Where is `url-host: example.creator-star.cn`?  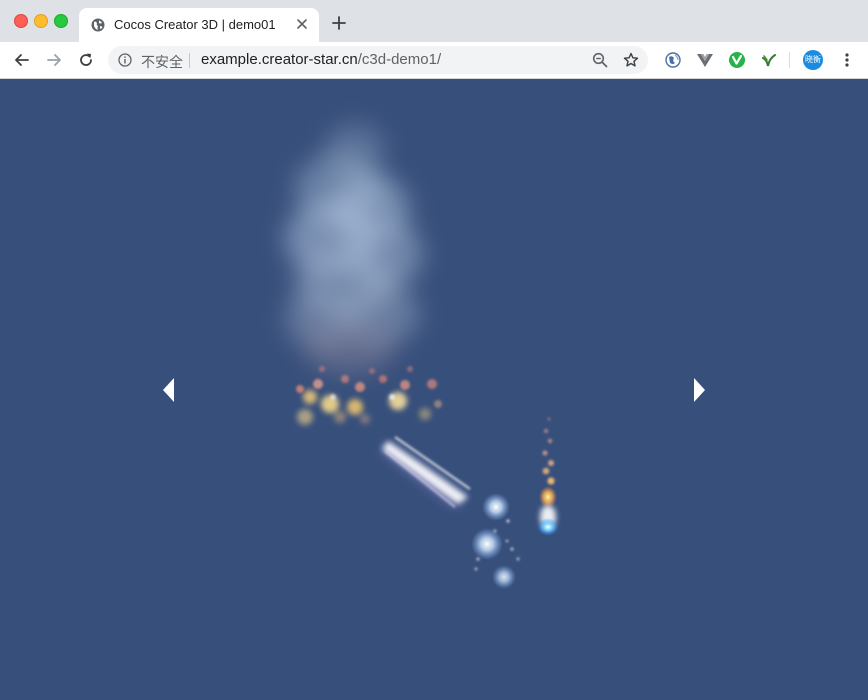 url-host: example.creator-star.cn is located at coordinates (279, 59).